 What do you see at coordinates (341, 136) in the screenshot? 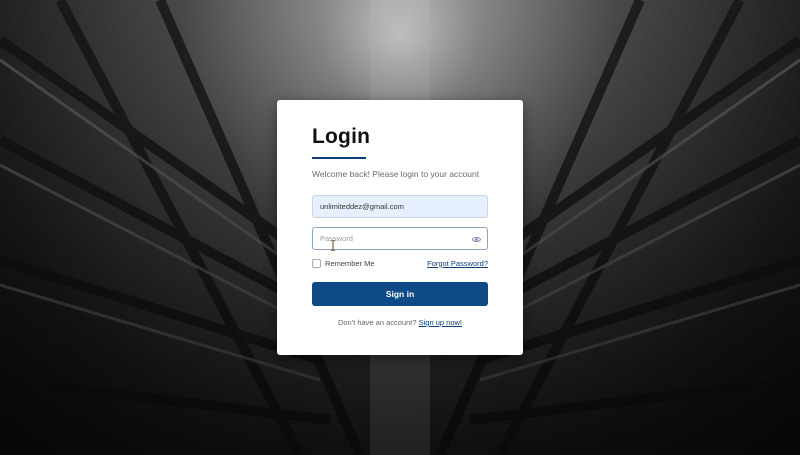
I see `page-title: Login` at bounding box center [341, 136].